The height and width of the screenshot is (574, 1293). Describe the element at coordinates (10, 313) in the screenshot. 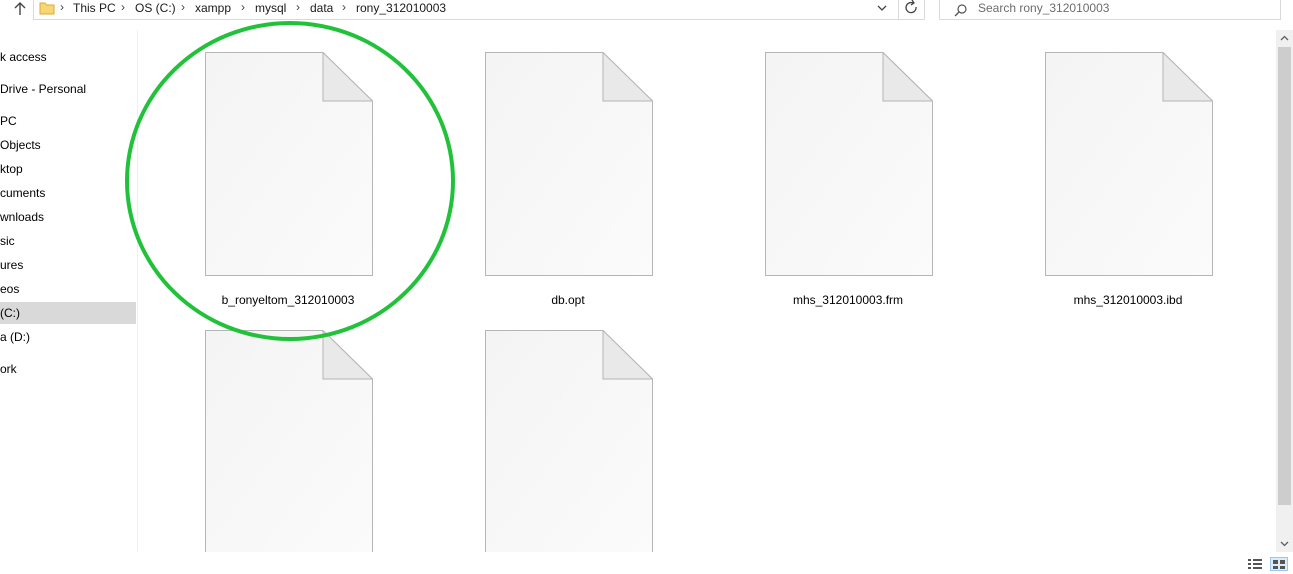

I see `nav-item-label: (C:)` at that location.